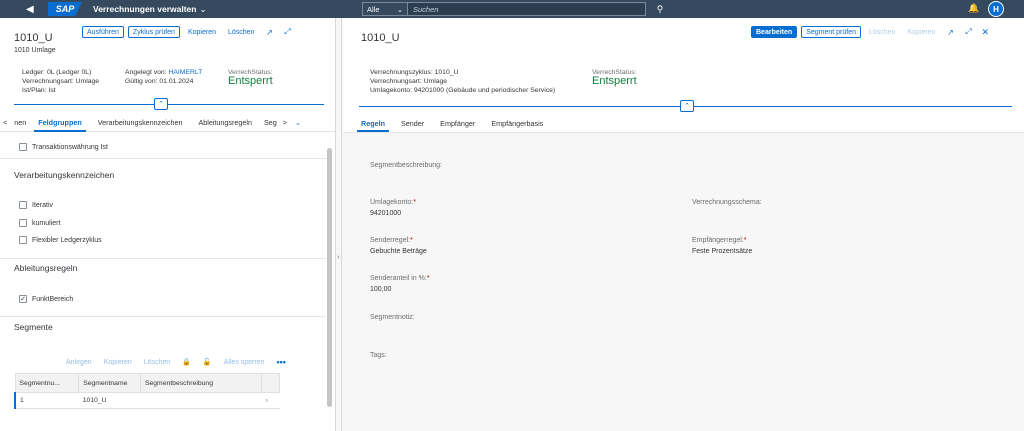 This screenshot has height=431, width=1024. I want to click on more-actions-icon: •••, so click(281, 362).